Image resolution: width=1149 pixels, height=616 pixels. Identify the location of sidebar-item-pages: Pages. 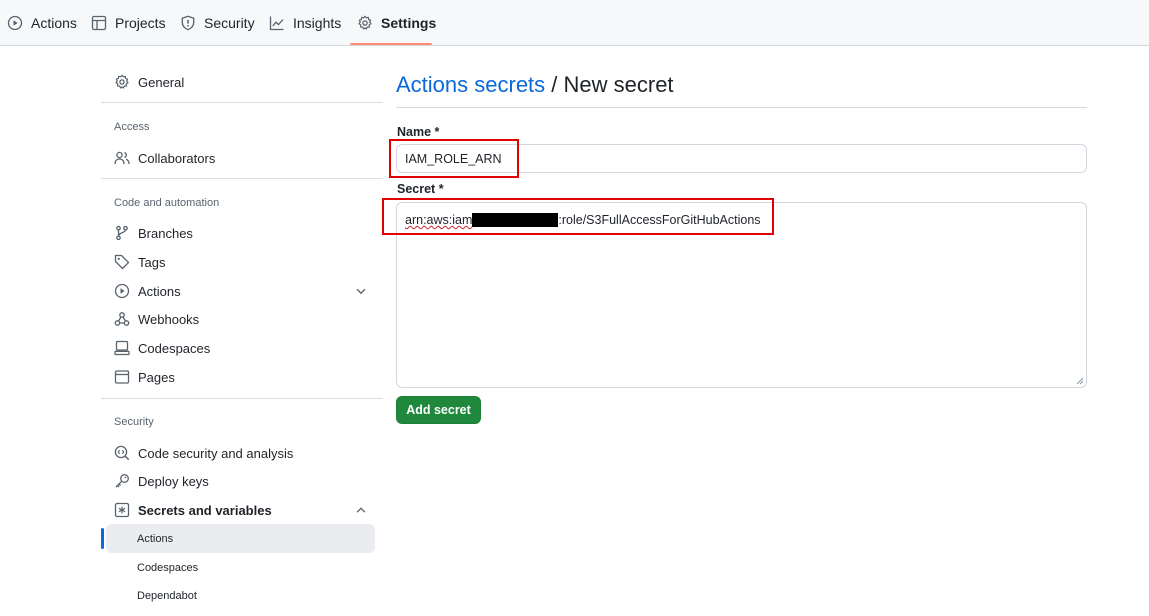
(144, 377).